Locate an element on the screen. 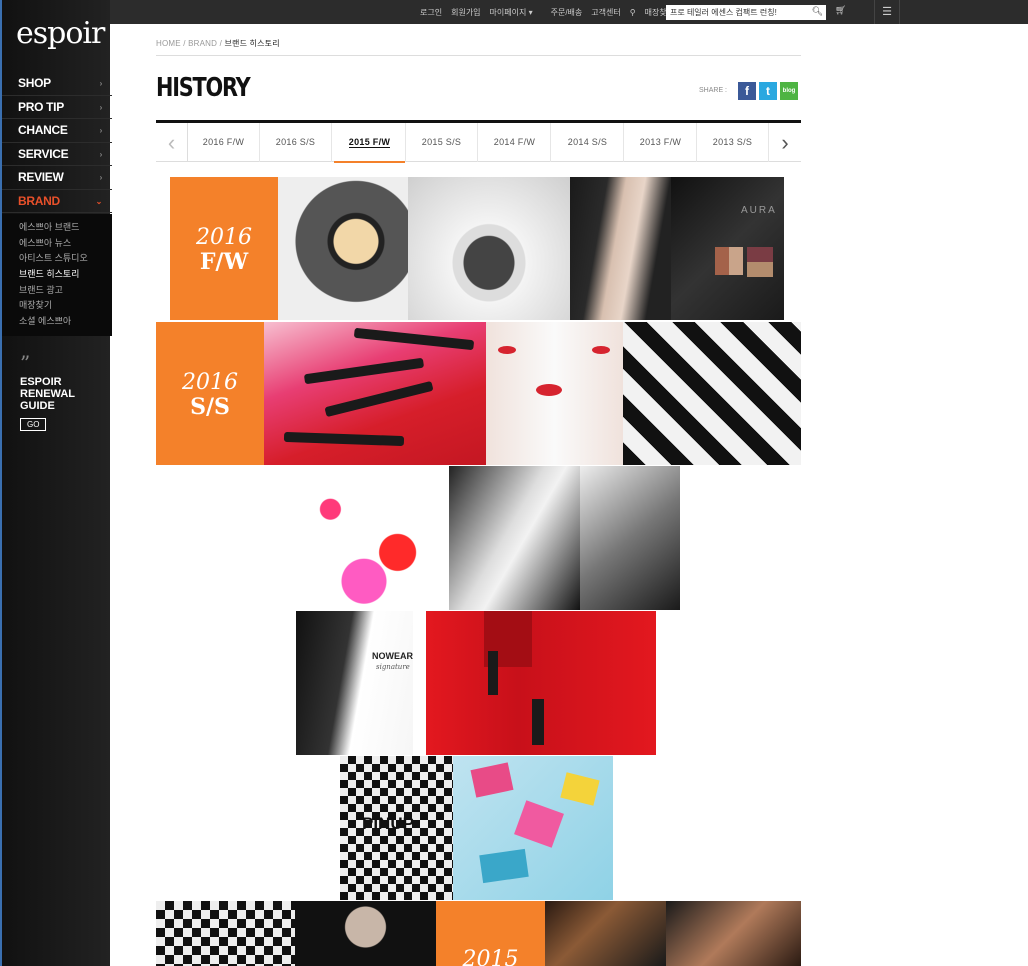 The height and width of the screenshot is (966, 1028). tab-label: 2015 S/S is located at coordinates (441, 142).